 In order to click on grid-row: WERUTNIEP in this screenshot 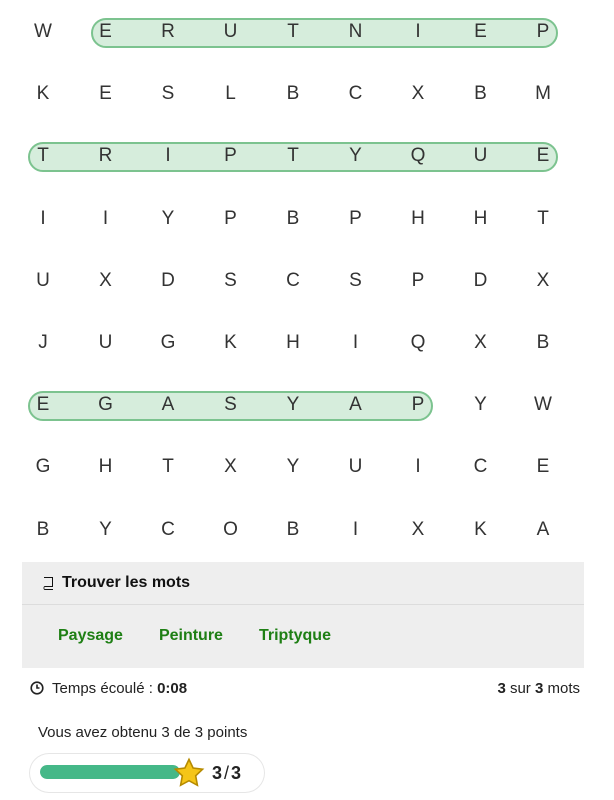, I will do `click(309, 32)`.